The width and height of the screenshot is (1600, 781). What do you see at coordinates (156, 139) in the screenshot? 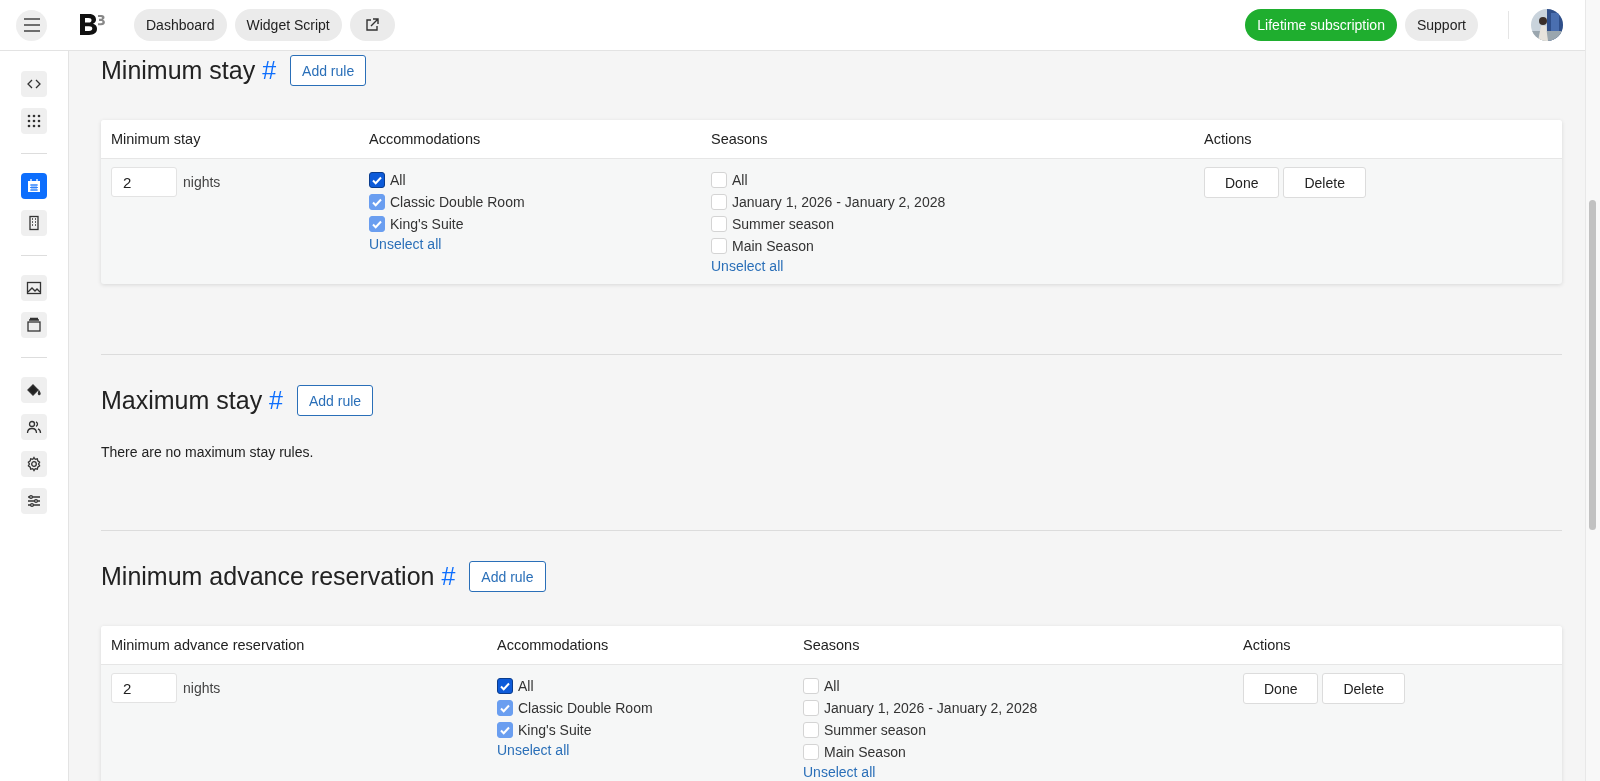
I see `column-header: Minimum stay` at bounding box center [156, 139].